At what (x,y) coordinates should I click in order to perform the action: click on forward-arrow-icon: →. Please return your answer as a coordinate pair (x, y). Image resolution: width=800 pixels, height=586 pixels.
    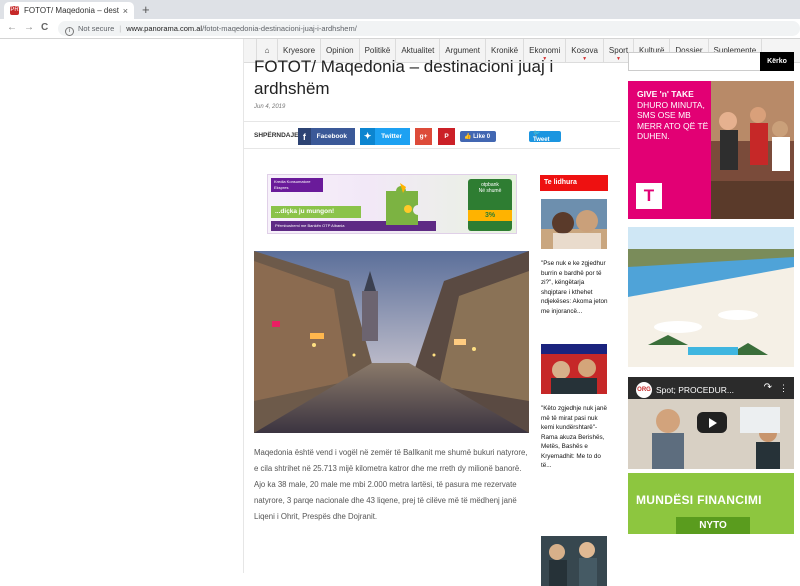
    Looking at the image, I should click on (29, 27).